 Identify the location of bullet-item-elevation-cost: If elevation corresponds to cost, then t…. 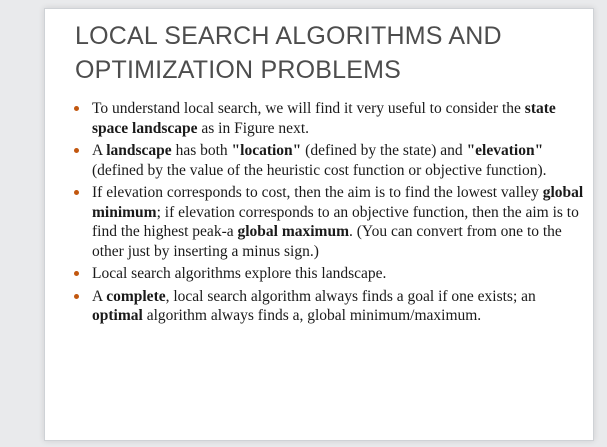
(329, 222).